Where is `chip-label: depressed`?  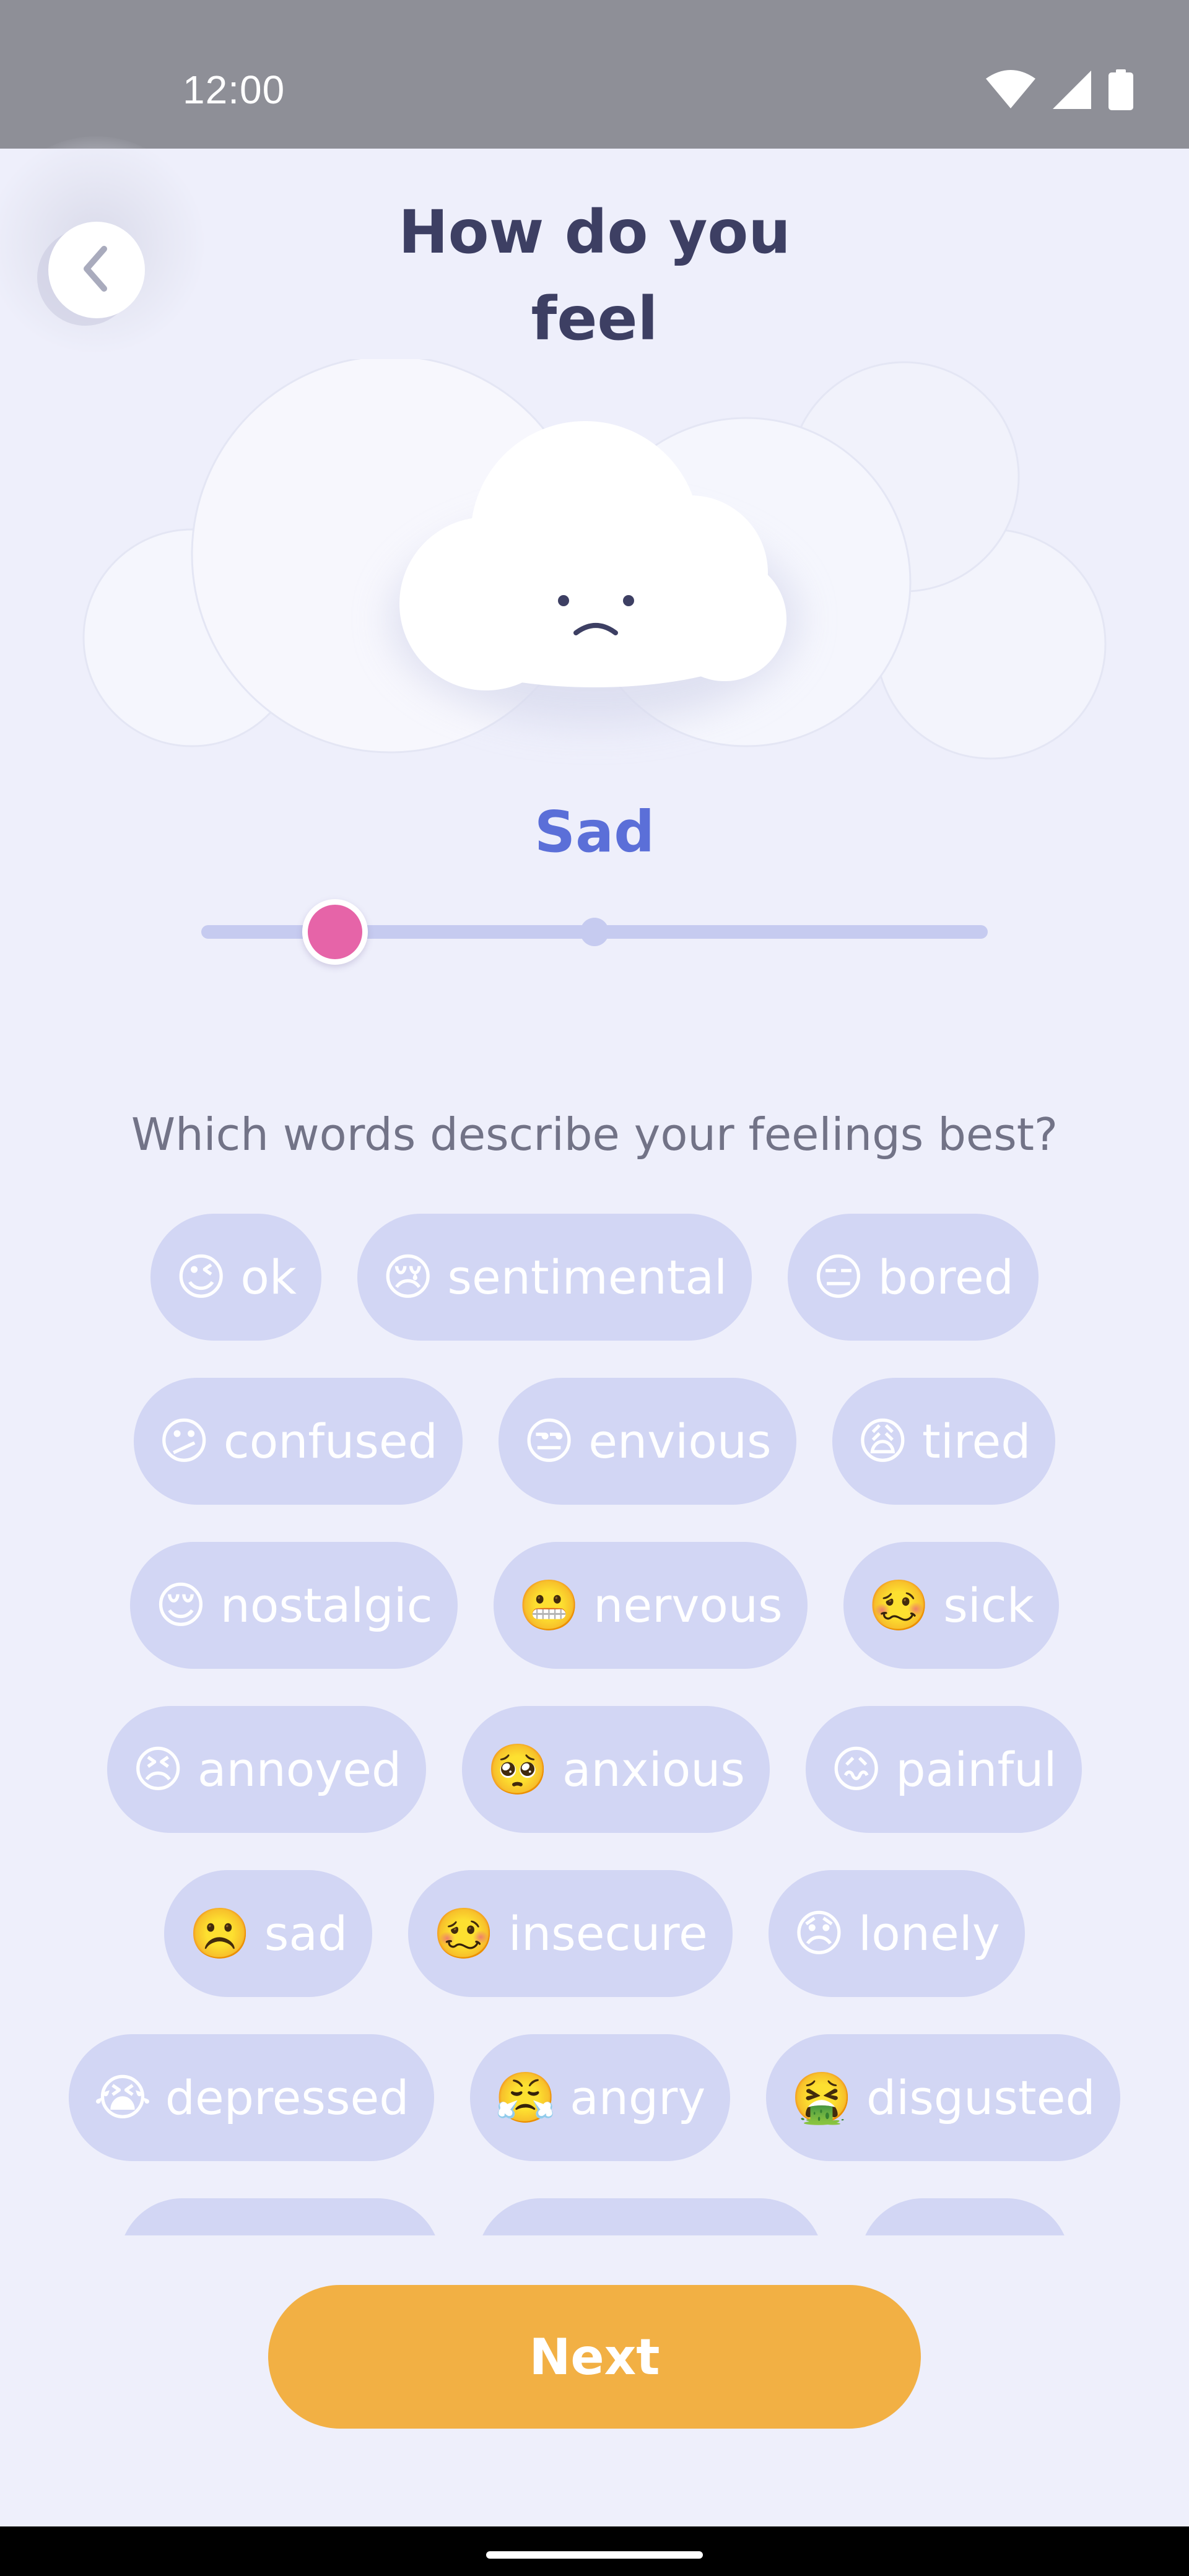 chip-label: depressed is located at coordinates (287, 2097).